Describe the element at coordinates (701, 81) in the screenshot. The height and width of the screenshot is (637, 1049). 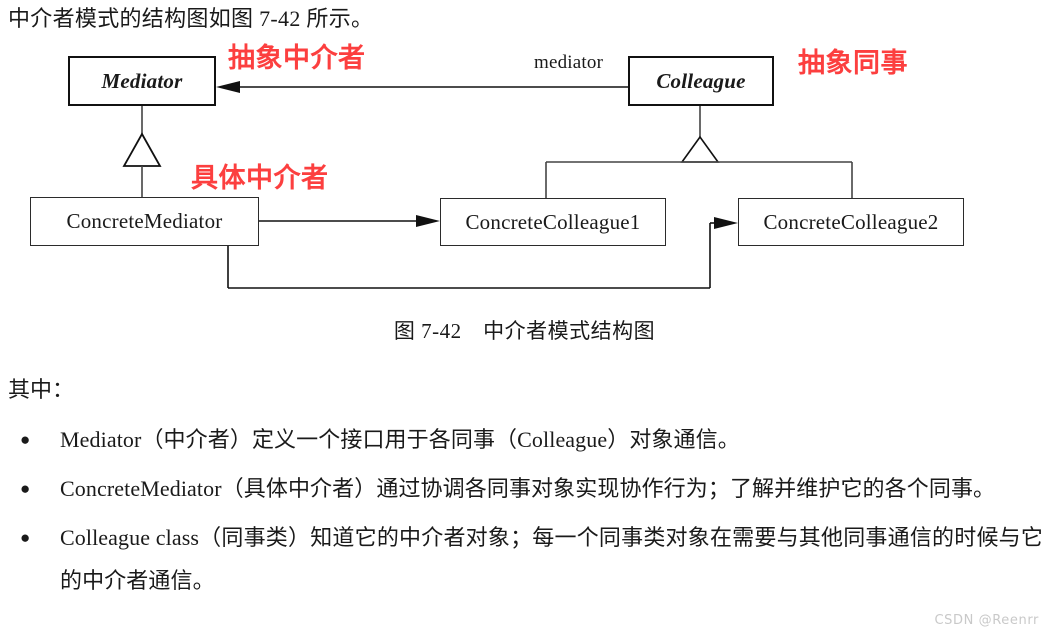
I see `uml-class-colleague: Colleague` at that location.